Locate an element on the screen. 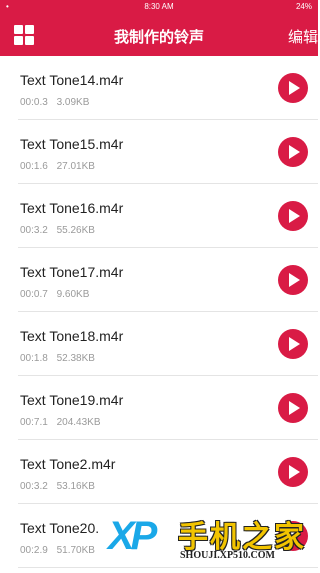 Image resolution: width=320 pixels, height=573 pixels. navigation-bar: 我制作的铃声 编辑 is located at coordinates (159, 35).